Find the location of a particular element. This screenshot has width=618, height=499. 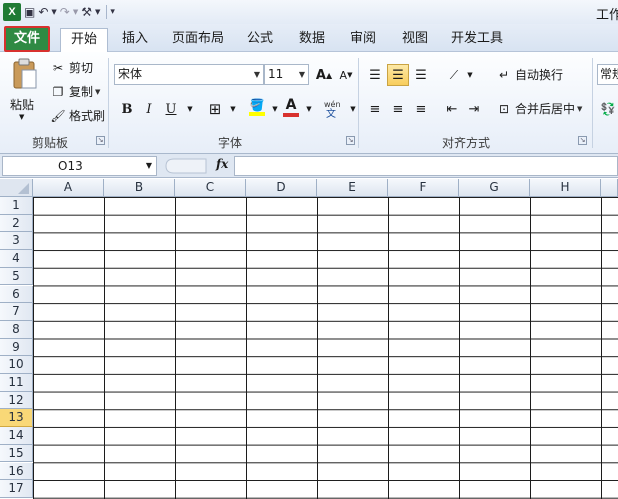

column-header-partial is located at coordinates (609, 188).